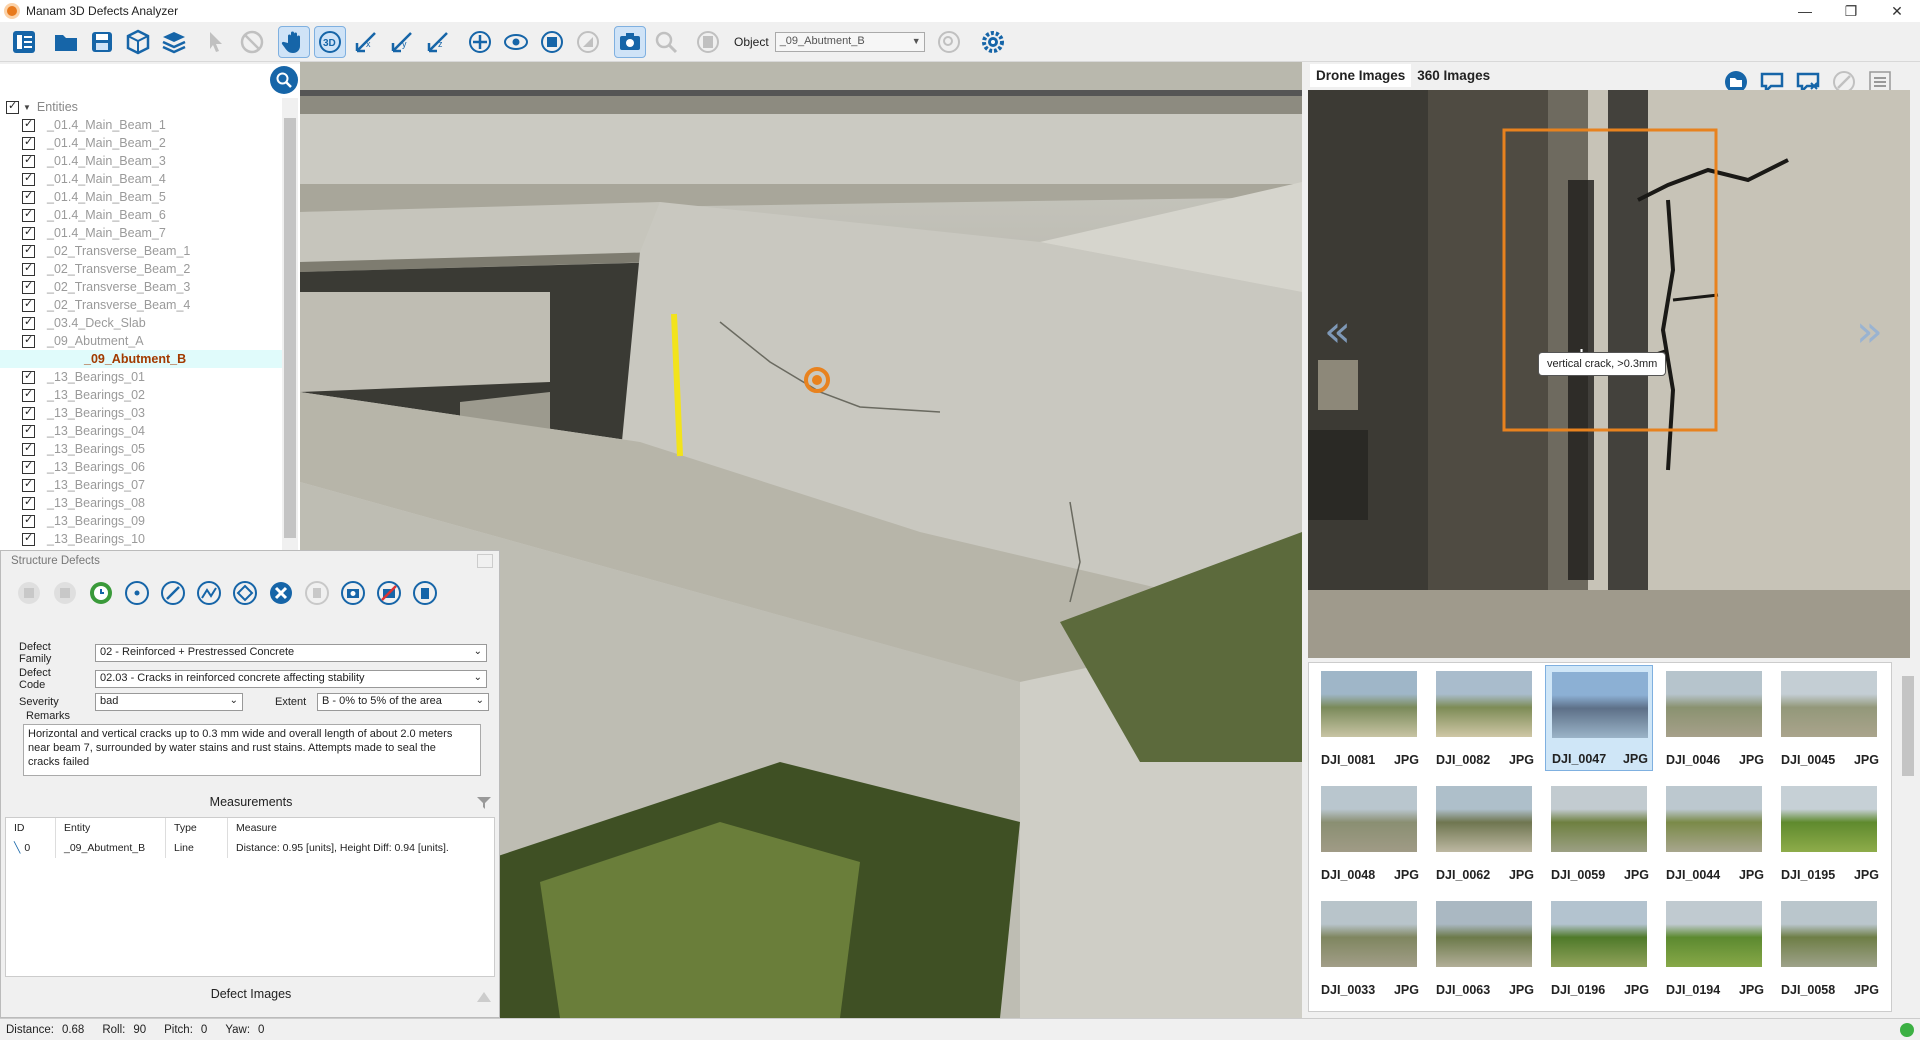 The image size is (1920, 1040). Describe the element at coordinates (366, 42) in the screenshot. I see `rotate-x-button: x` at that location.